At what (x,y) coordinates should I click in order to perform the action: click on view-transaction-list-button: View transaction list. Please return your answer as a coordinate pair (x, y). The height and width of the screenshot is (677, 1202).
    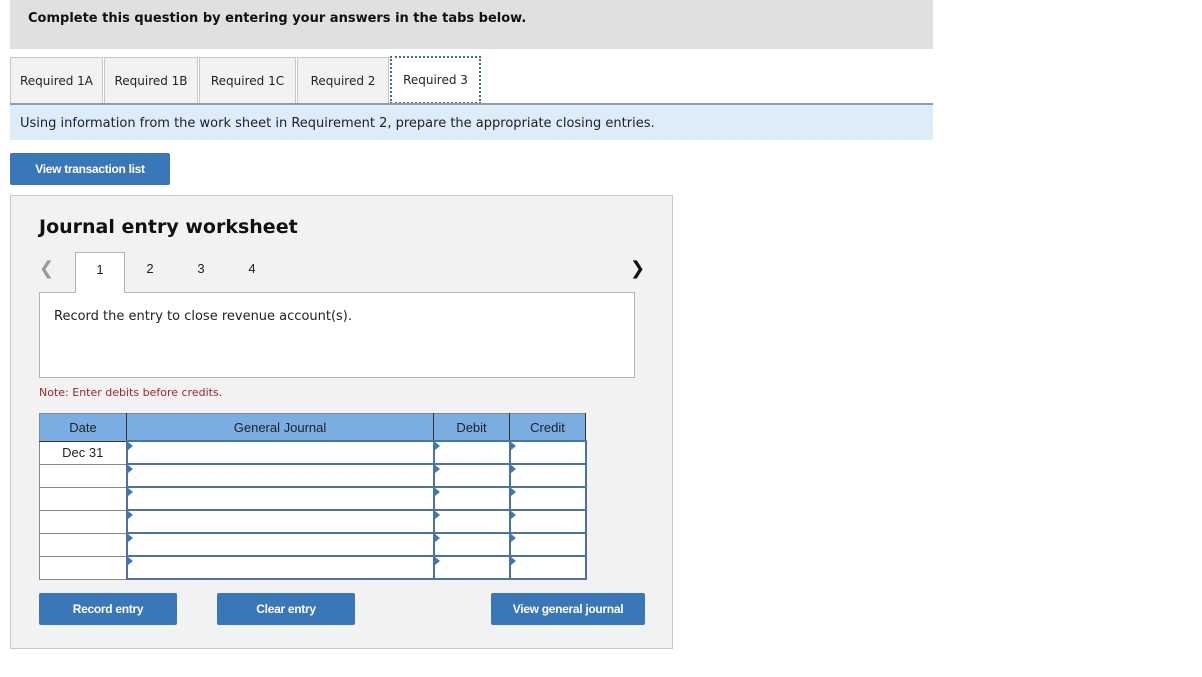
    Looking at the image, I should click on (90, 169).